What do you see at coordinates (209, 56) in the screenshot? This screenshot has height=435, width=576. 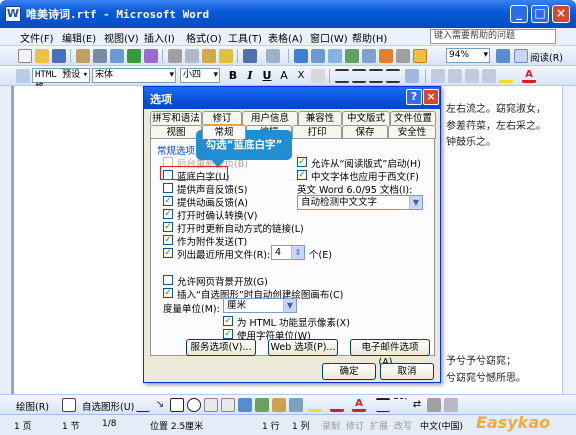 I see `paste-icon` at bounding box center [209, 56].